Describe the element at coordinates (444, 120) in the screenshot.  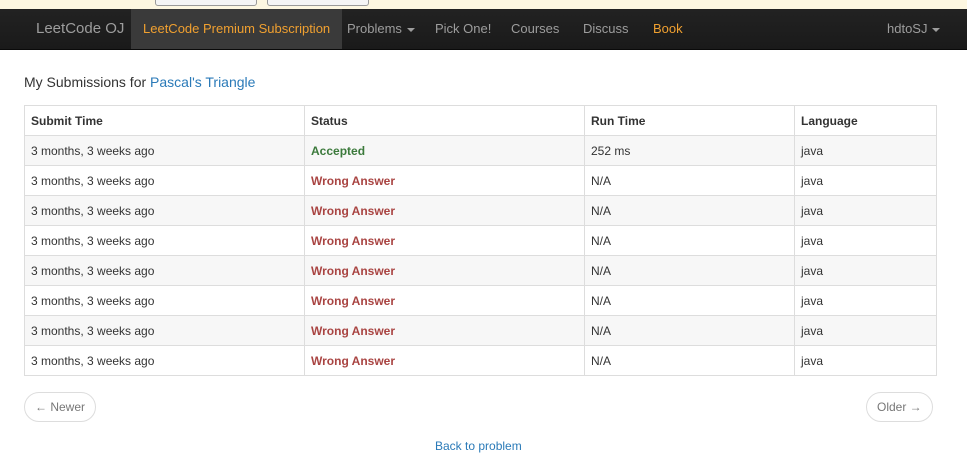
I see `column-header-status: Status` at that location.